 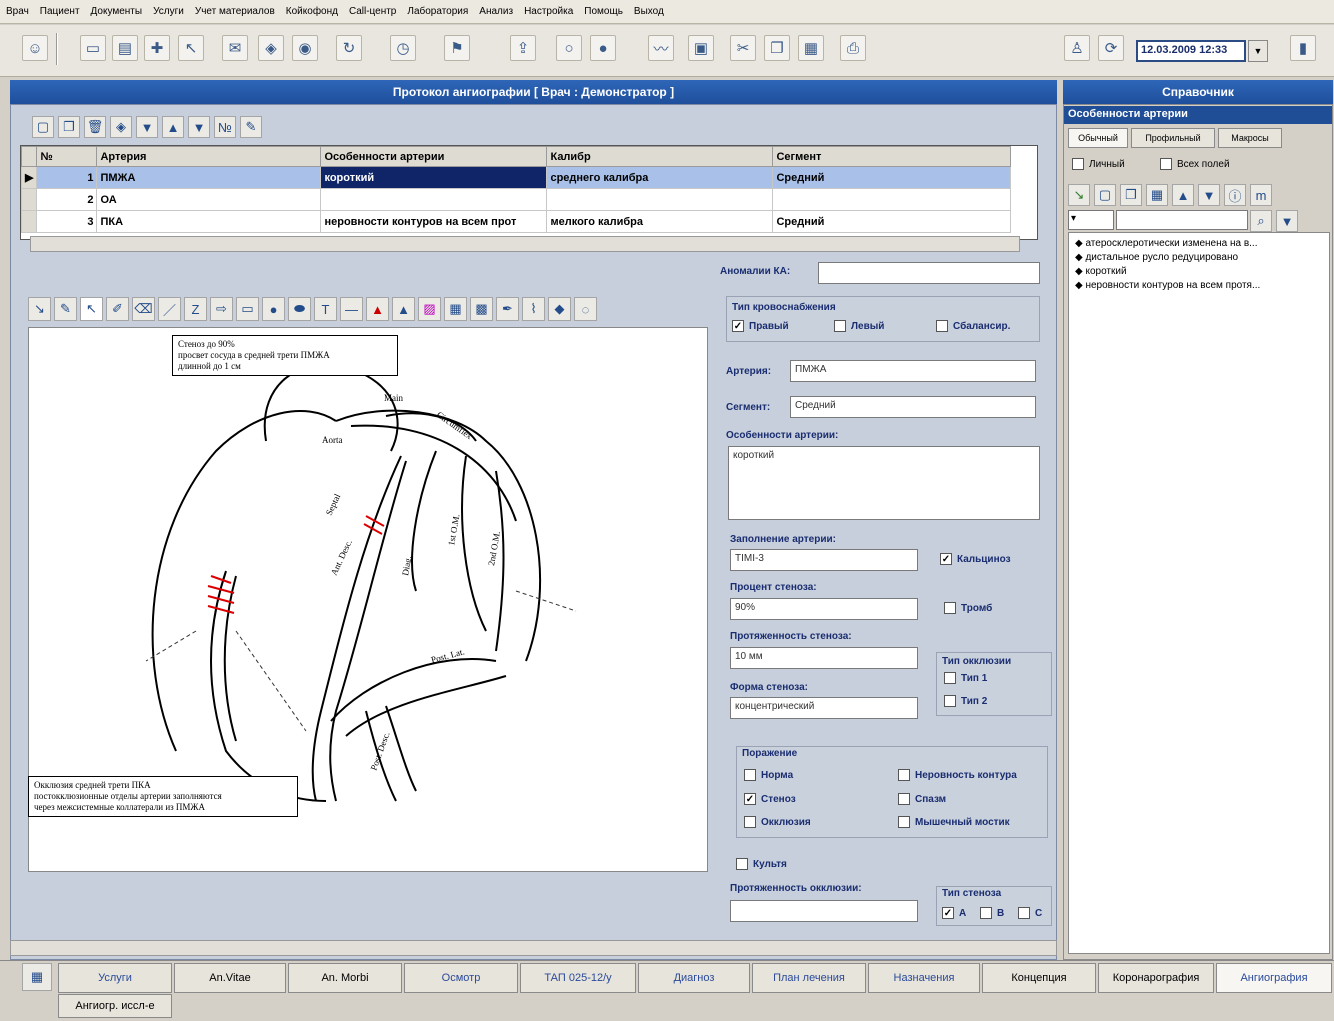 I want to click on stamp-icon: ▩, so click(x=481, y=309).